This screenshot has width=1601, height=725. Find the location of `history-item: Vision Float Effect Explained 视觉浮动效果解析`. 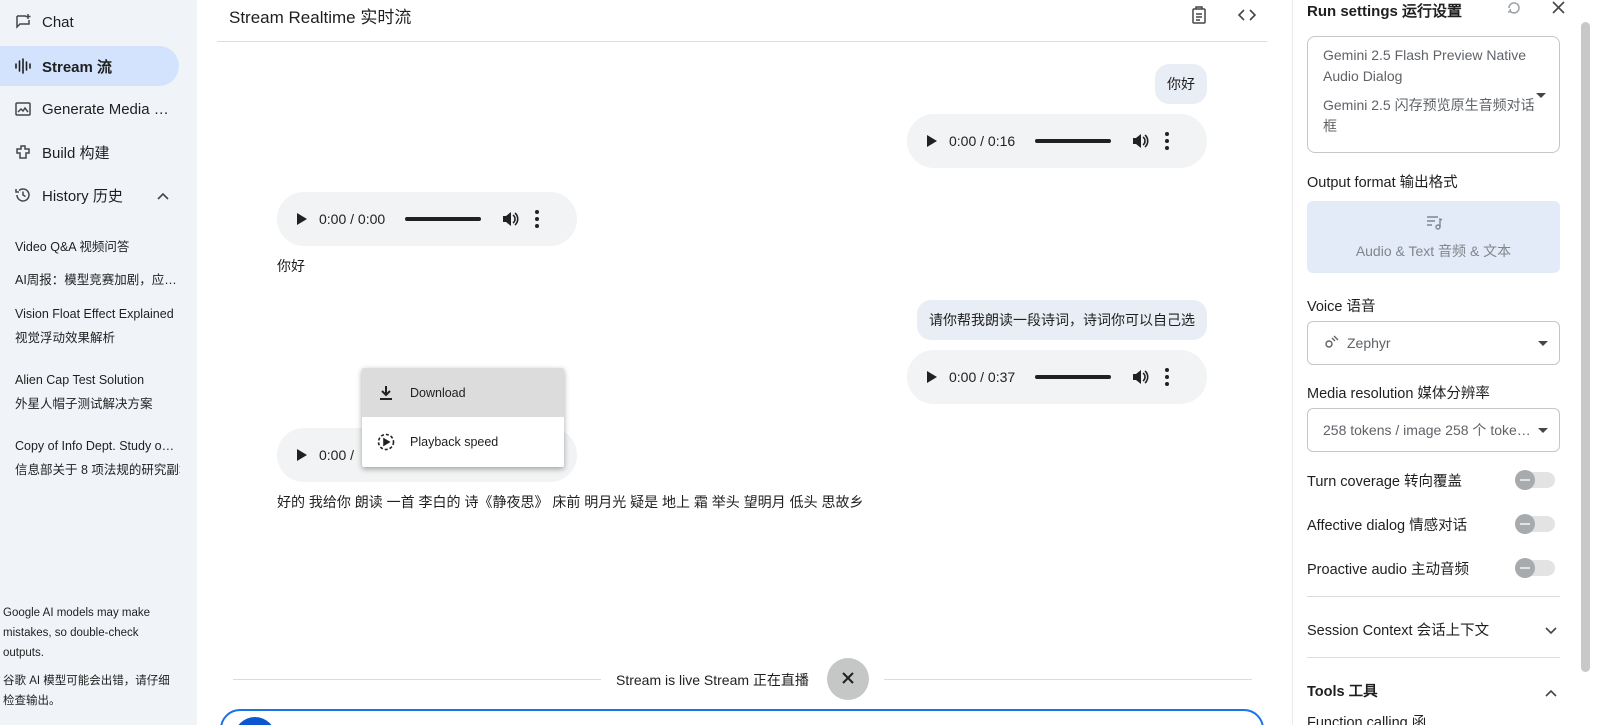

history-item: Vision Float Effect Explained 视觉浮动效果解析 is located at coordinates (97, 326).